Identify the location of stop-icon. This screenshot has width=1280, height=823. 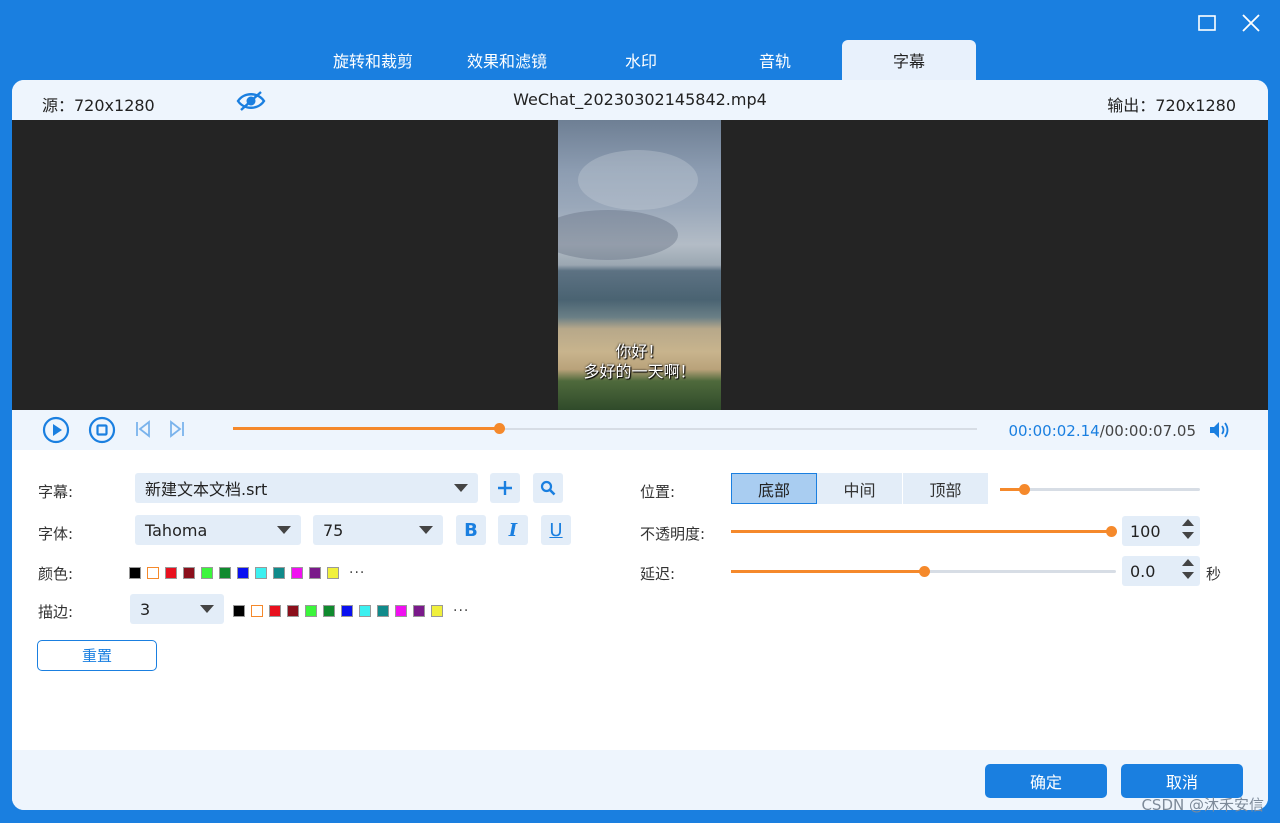
(102, 432).